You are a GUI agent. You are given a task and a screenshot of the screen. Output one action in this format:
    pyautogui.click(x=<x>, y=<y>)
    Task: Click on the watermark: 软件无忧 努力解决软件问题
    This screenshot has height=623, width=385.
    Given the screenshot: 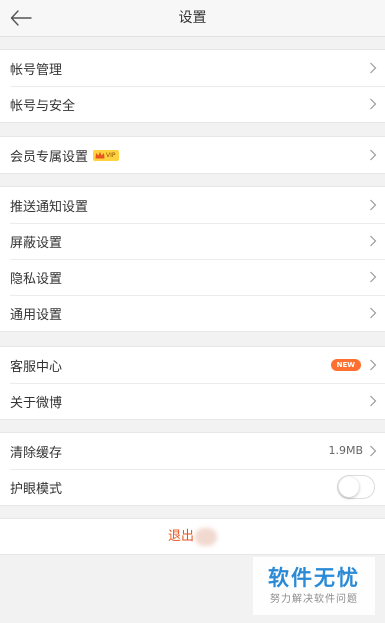 What is the action you would take?
    pyautogui.click(x=314, y=586)
    